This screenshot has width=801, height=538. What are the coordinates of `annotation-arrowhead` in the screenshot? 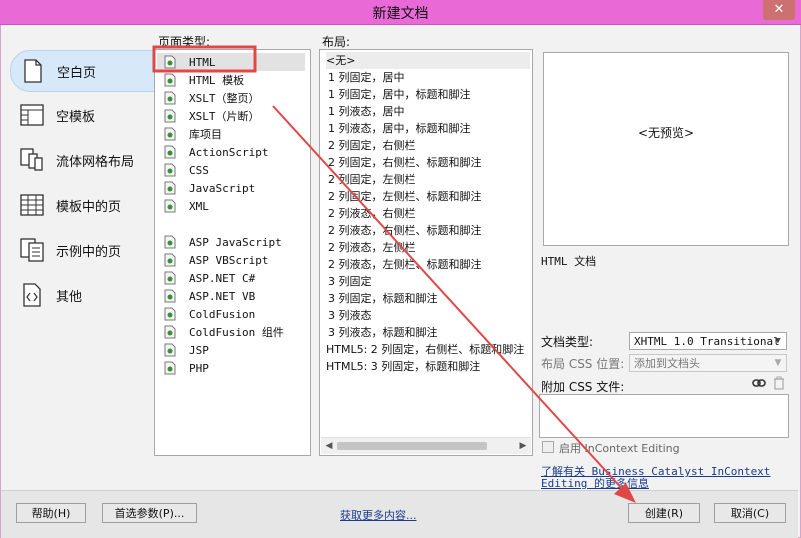 It's located at (625, 493).